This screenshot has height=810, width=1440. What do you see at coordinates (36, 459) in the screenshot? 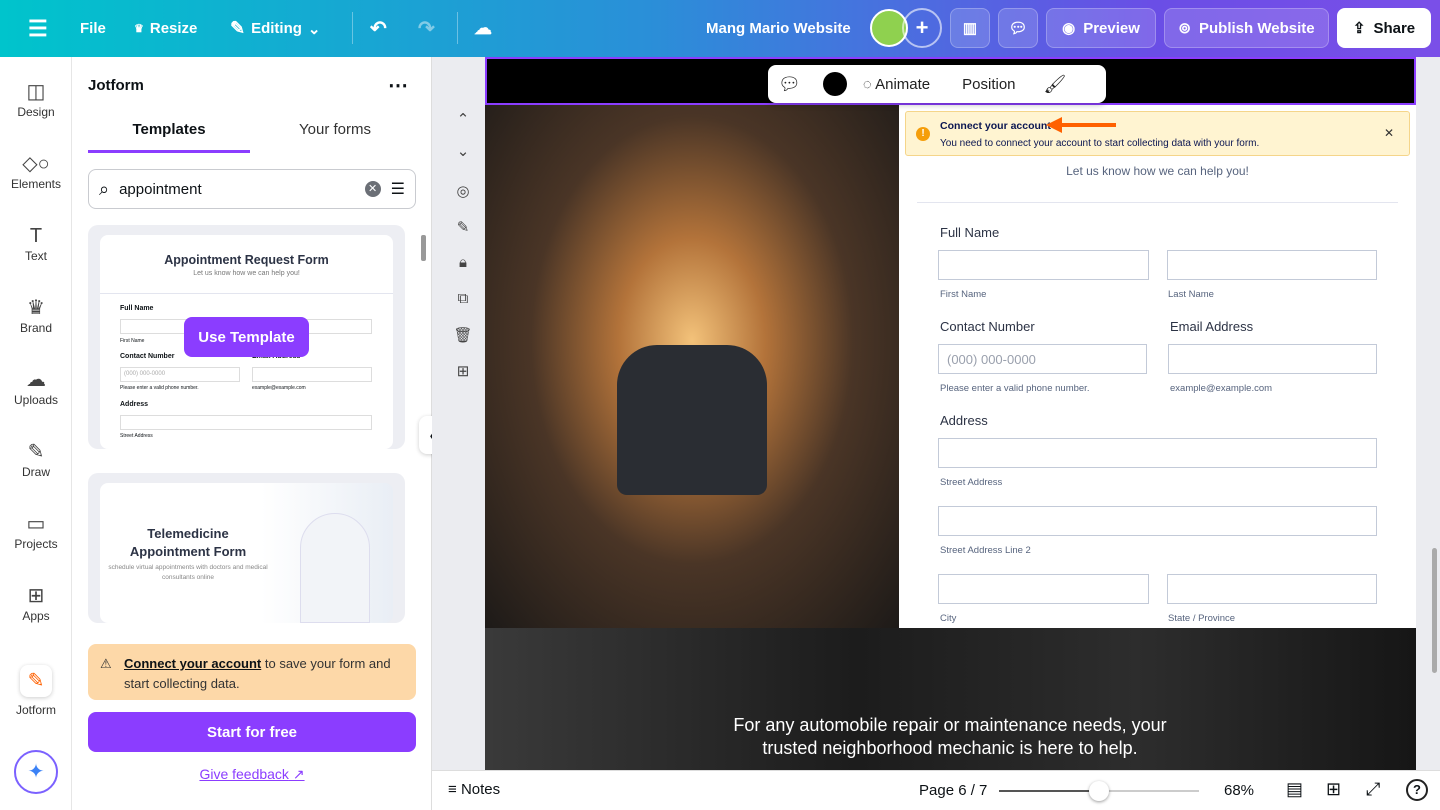
I see `rail-draw: ✎ Draw` at bounding box center [36, 459].